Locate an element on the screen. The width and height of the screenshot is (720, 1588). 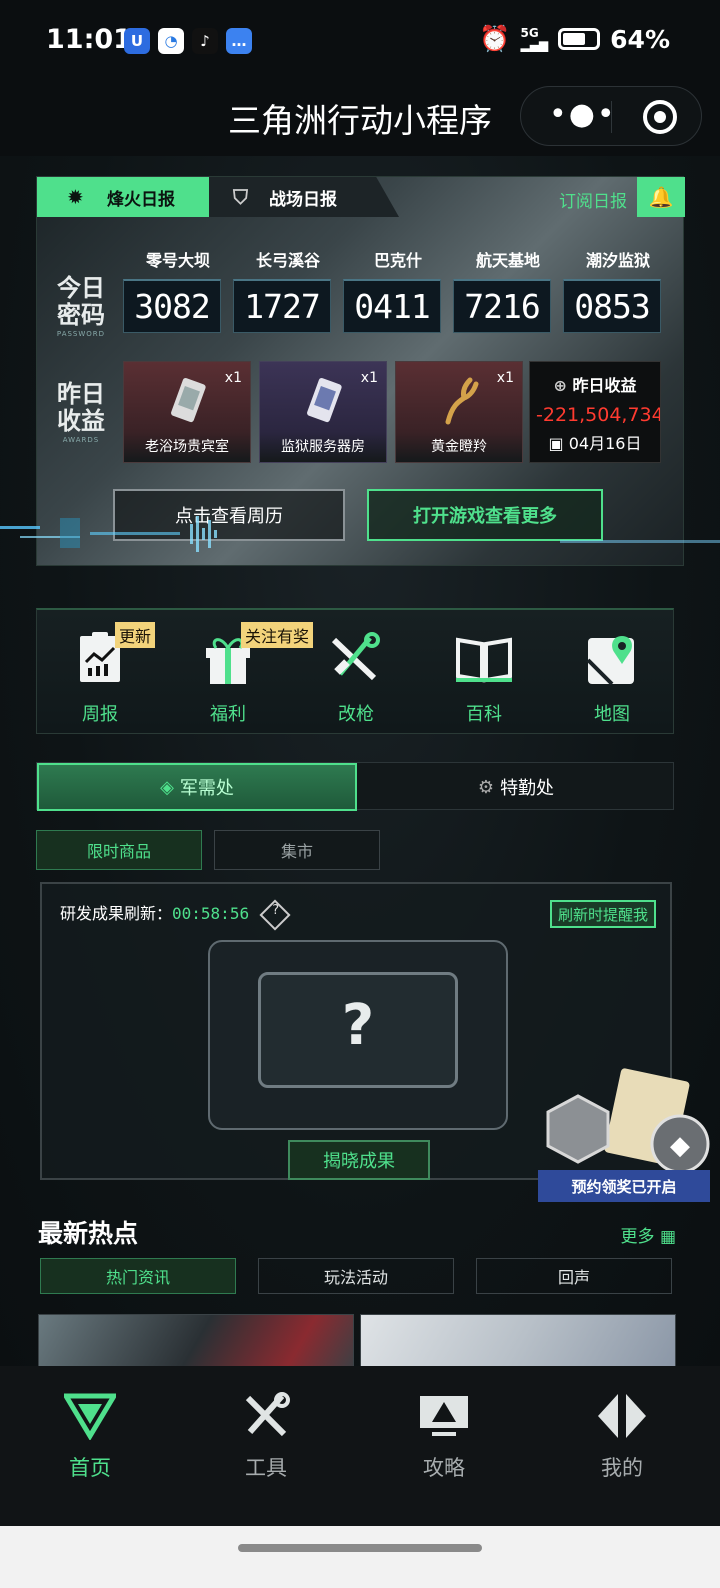
item-label: 黄金瞪羚 is located at coordinates (459, 447).